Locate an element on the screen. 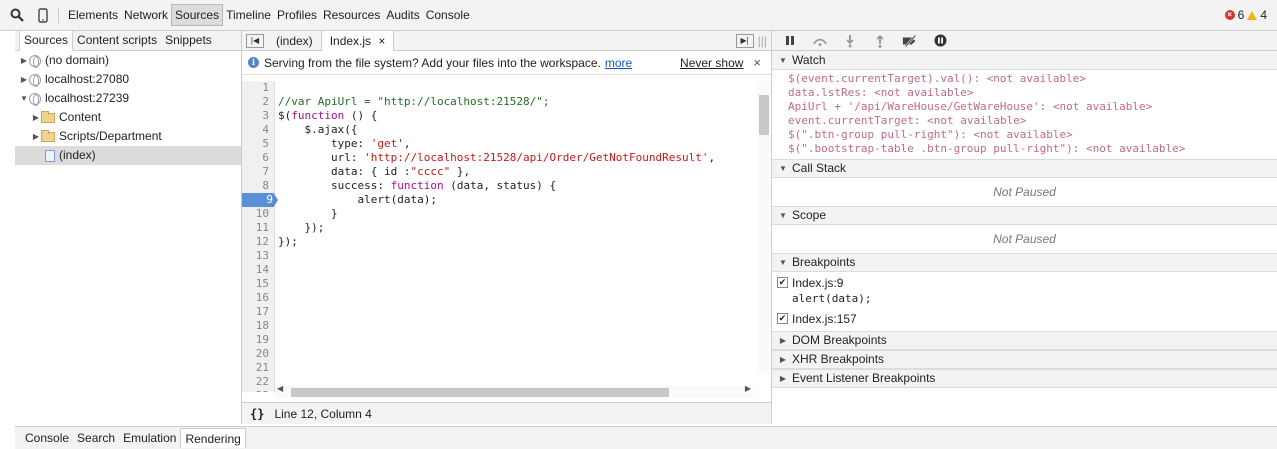 This screenshot has height=449, width=1277. line-number: 23 is located at coordinates (258, 390).